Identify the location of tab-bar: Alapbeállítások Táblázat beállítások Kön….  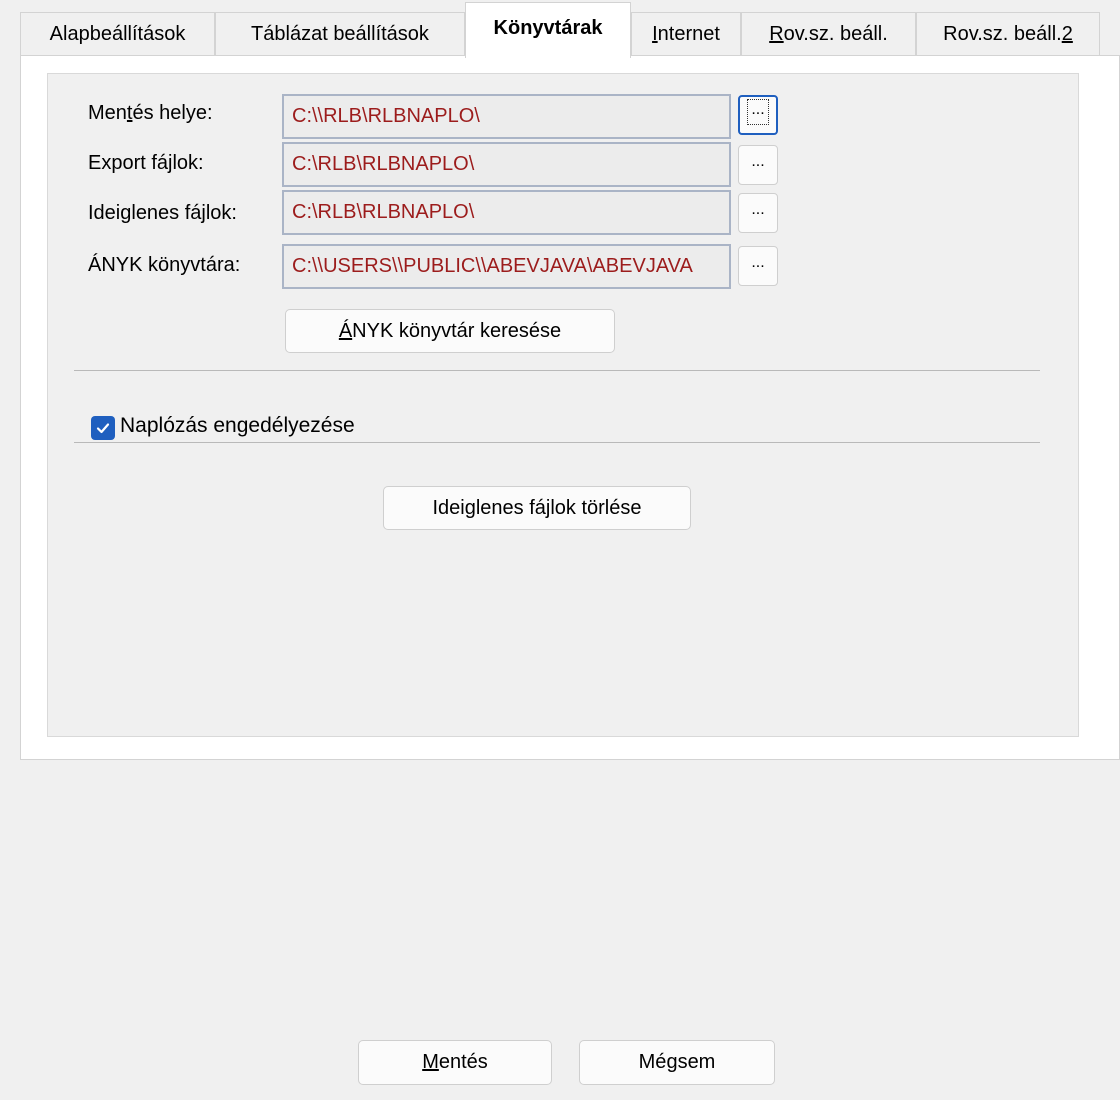
(570, 29).